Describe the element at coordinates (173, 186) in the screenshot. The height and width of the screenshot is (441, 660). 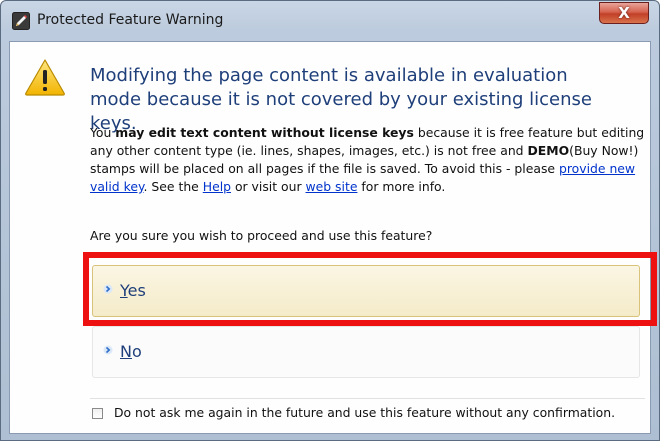
I see `body-text-4: . See the` at that location.